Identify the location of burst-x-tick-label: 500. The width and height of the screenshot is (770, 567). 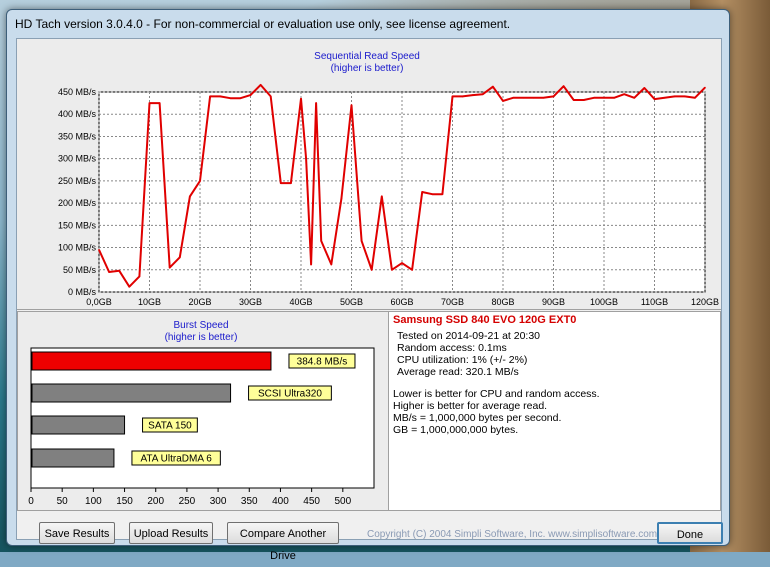
(342, 501).